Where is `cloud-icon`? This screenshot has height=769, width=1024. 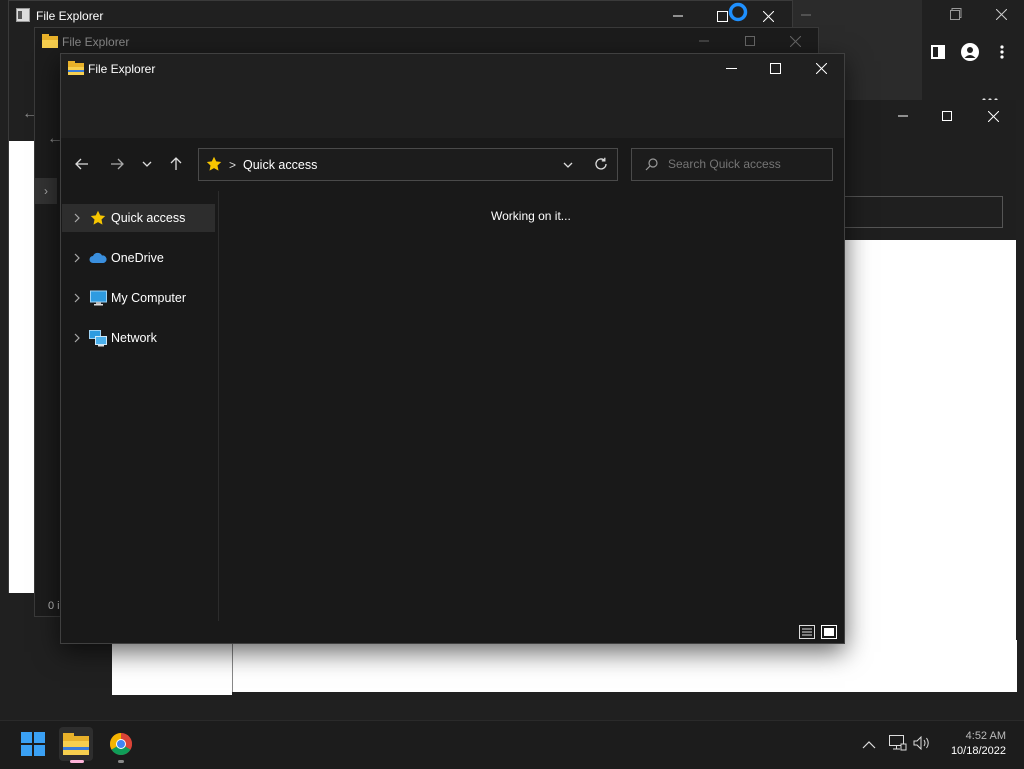
cloud-icon is located at coordinates (98, 258).